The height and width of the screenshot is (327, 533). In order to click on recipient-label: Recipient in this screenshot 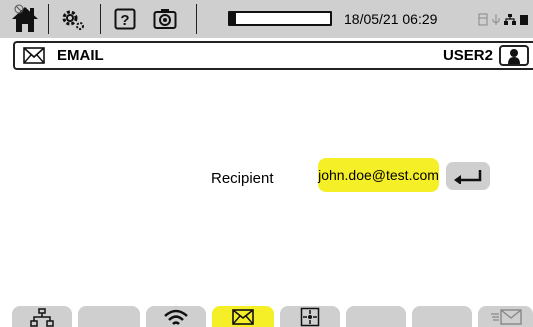, I will do `click(242, 178)`.